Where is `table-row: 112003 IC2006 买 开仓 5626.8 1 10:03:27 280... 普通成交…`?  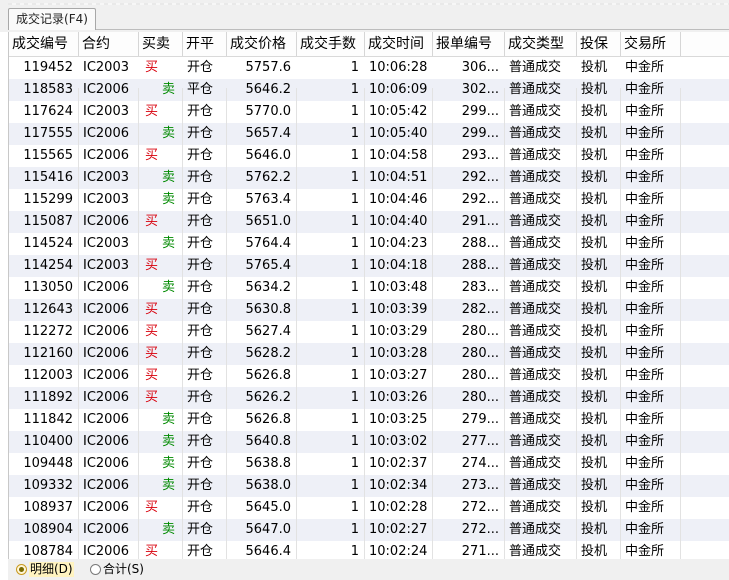 table-row: 112003 IC2006 买 开仓 5626.8 1 10:03:27 280... 普通成交… is located at coordinates (369, 376).